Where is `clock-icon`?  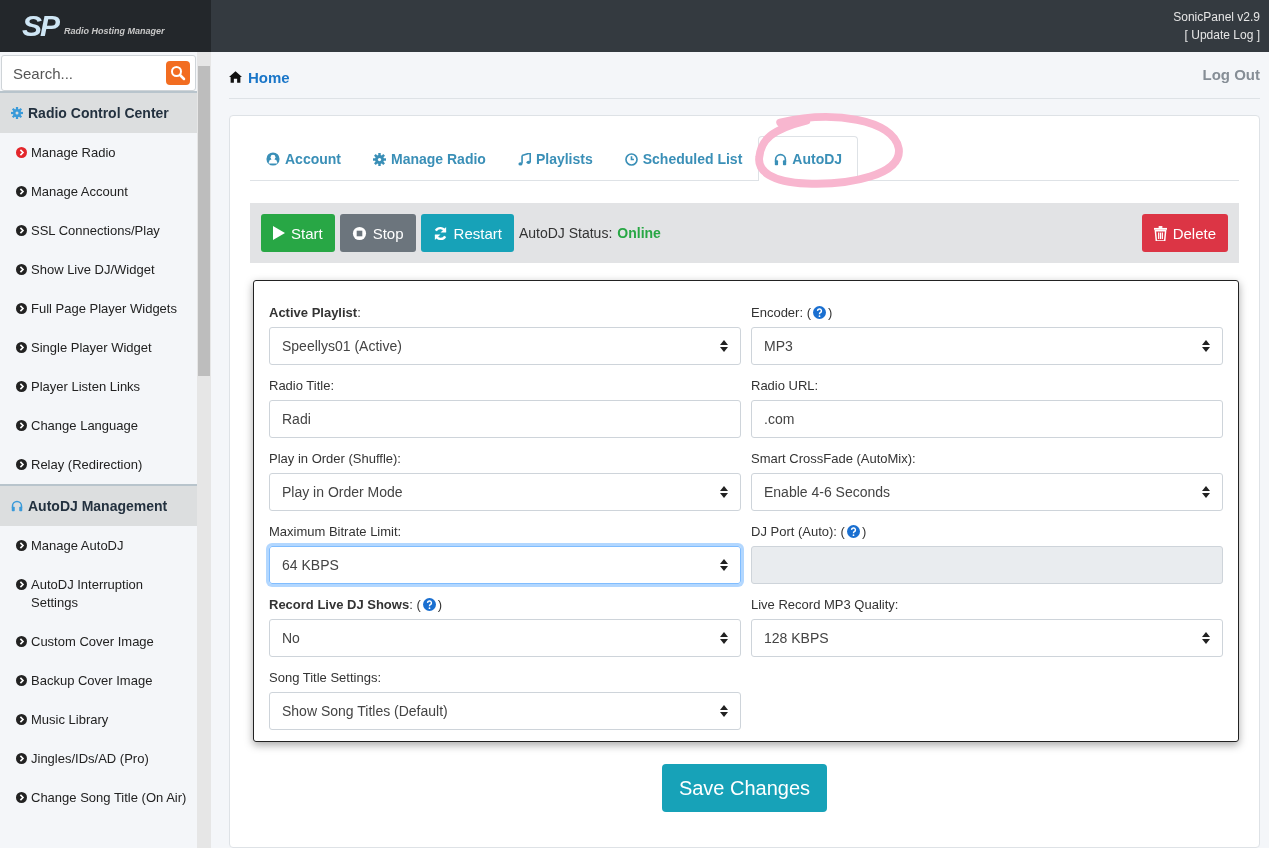 clock-icon is located at coordinates (631, 159).